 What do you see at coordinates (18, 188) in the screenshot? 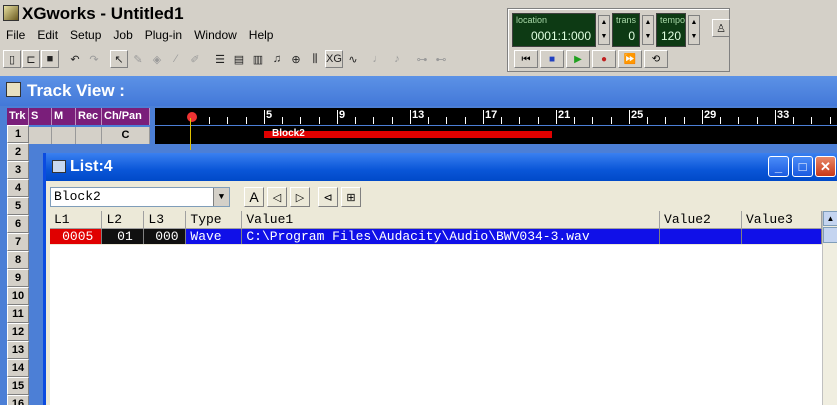
I see `track-number: 4` at bounding box center [18, 188].